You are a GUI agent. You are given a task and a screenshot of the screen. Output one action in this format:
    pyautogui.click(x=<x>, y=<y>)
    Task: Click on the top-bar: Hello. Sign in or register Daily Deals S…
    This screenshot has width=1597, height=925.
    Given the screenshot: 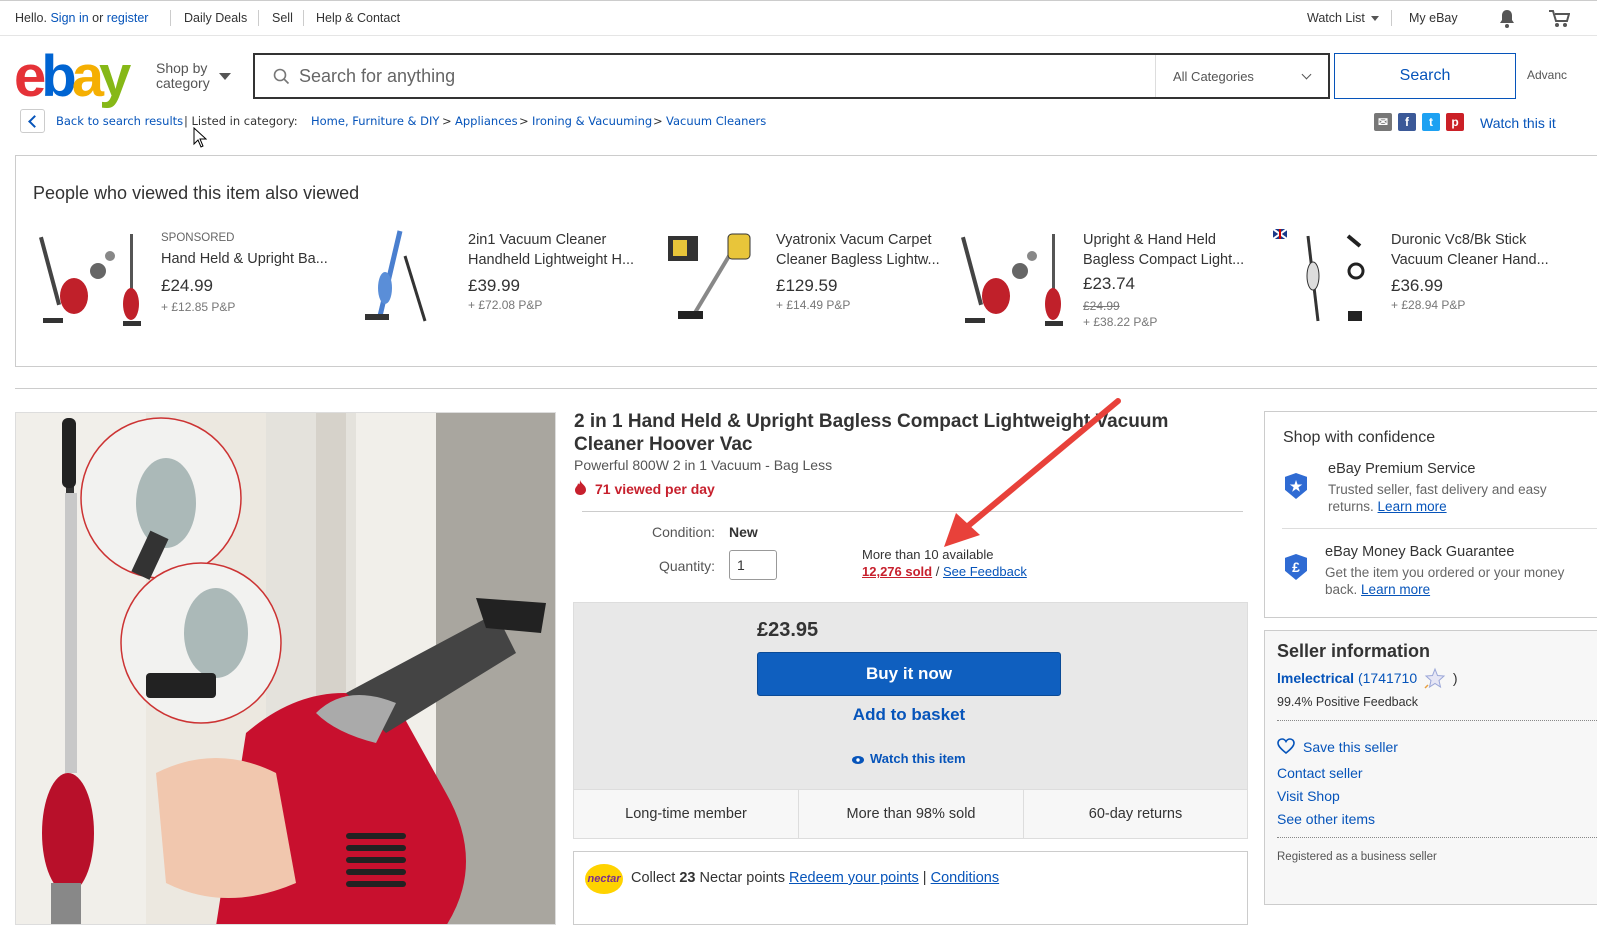 What is the action you would take?
    pyautogui.click(x=798, y=18)
    